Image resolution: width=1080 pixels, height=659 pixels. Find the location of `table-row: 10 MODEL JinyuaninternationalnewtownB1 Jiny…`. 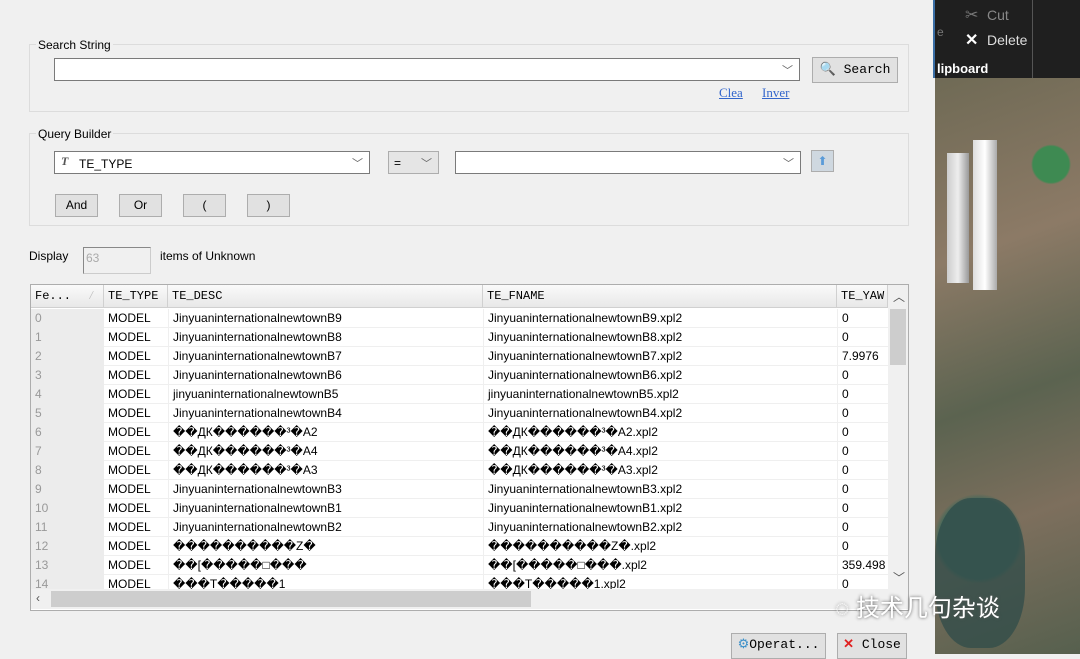

table-row: 10 MODEL JinyuaninternationalnewtownB1 Jiny… is located at coordinates (459, 508).